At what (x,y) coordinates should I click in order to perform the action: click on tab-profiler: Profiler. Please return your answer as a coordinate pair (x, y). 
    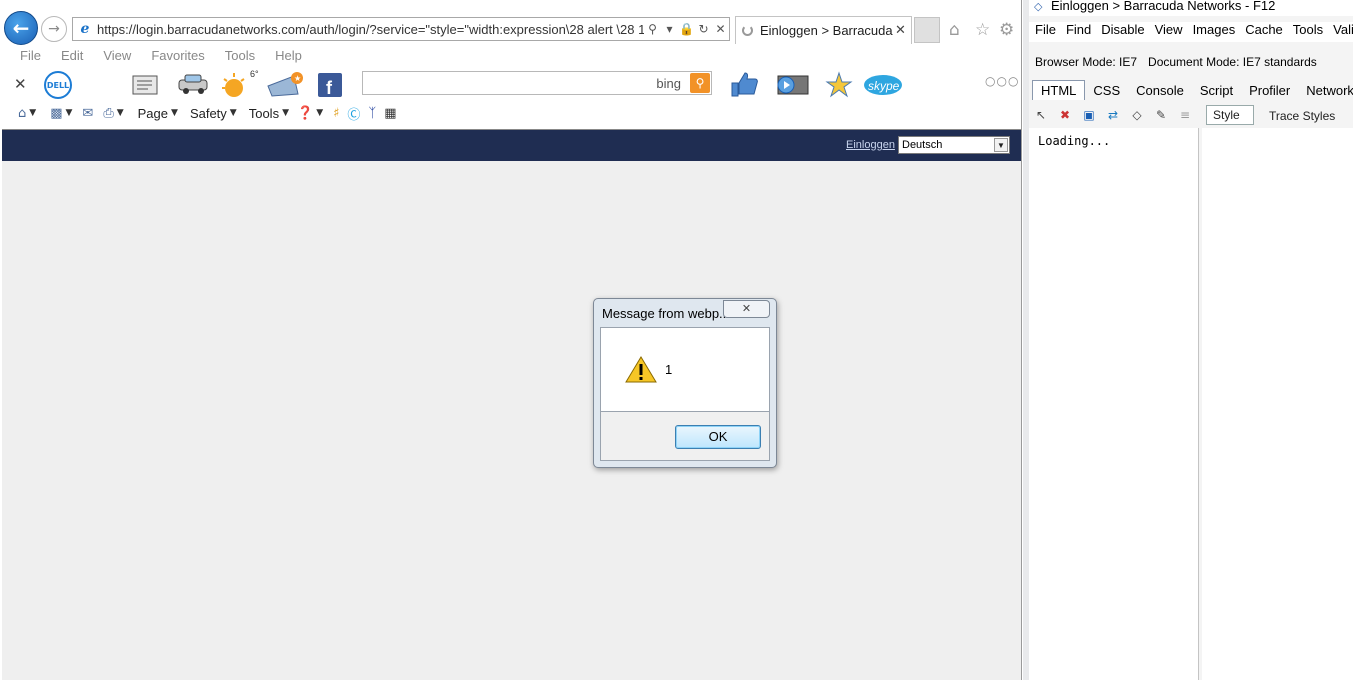
    Looking at the image, I should click on (1269, 90).